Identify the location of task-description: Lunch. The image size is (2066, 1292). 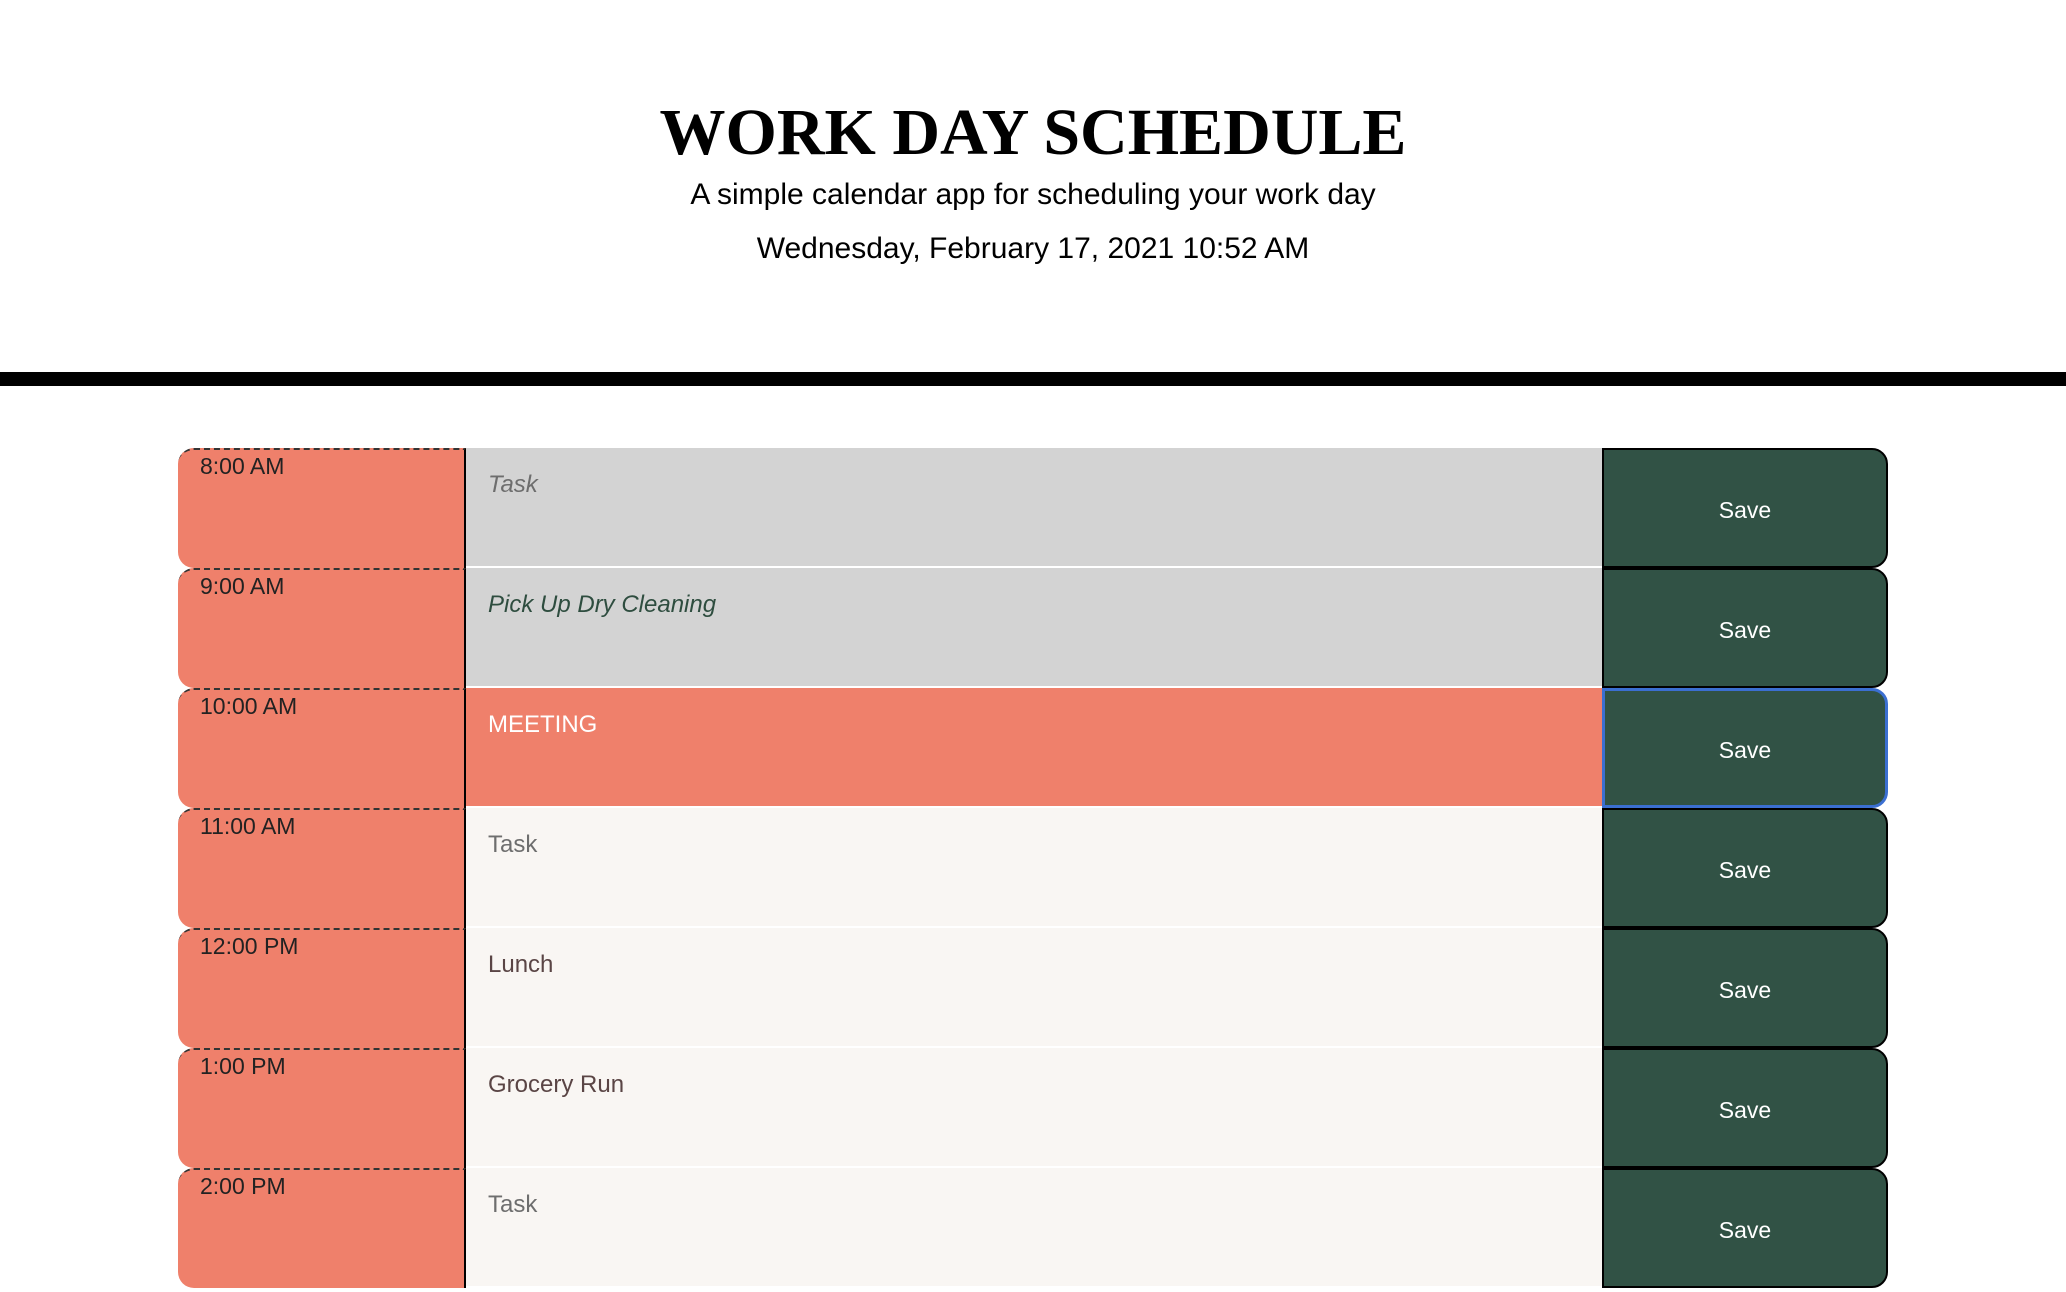
(1034, 988).